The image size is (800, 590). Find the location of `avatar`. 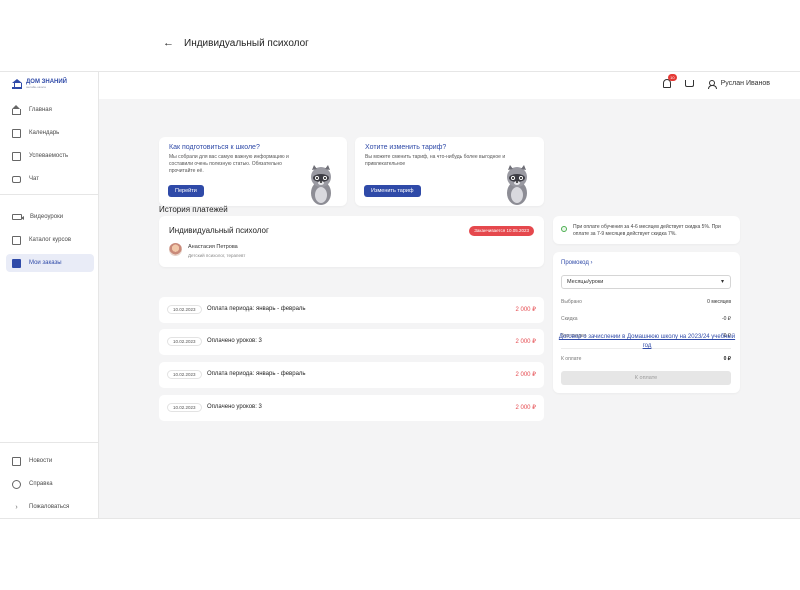

avatar is located at coordinates (175, 249).